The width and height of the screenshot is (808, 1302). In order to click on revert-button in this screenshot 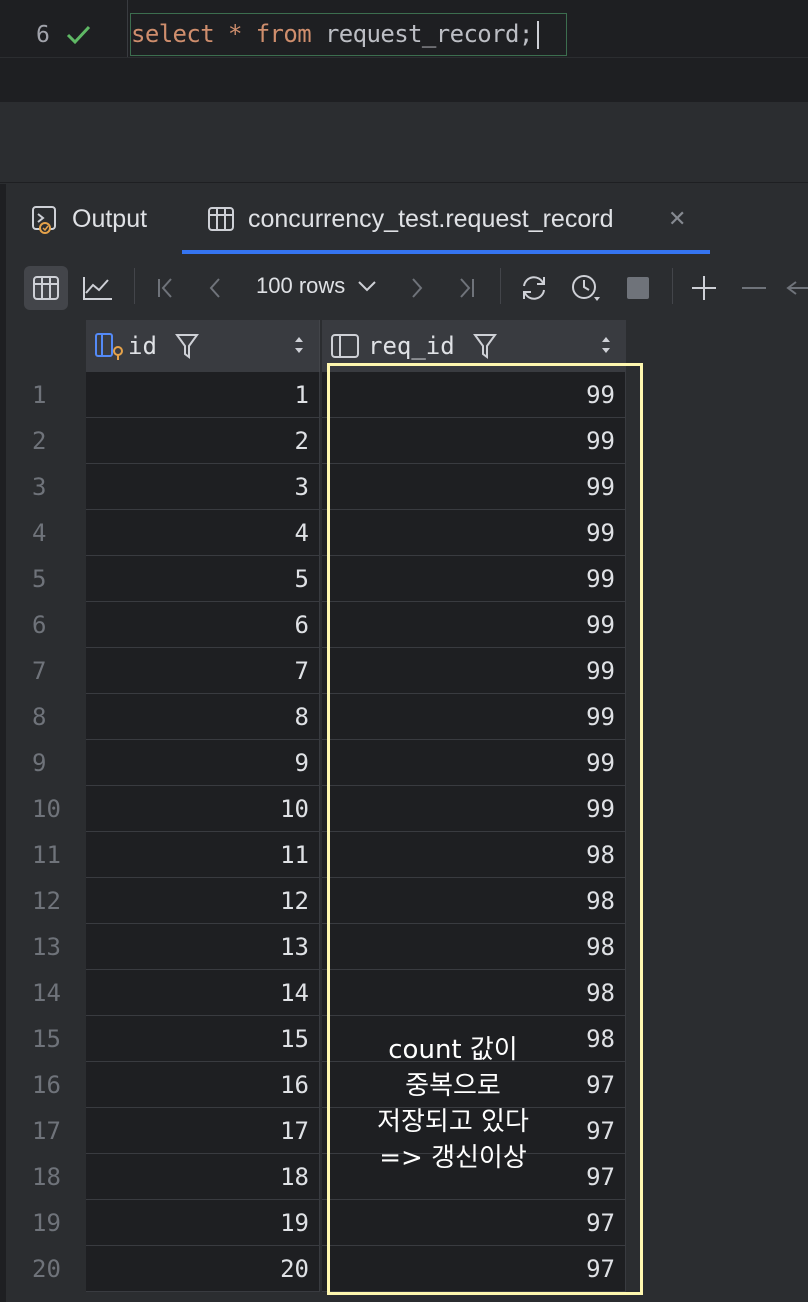, I will do `click(794, 288)`.